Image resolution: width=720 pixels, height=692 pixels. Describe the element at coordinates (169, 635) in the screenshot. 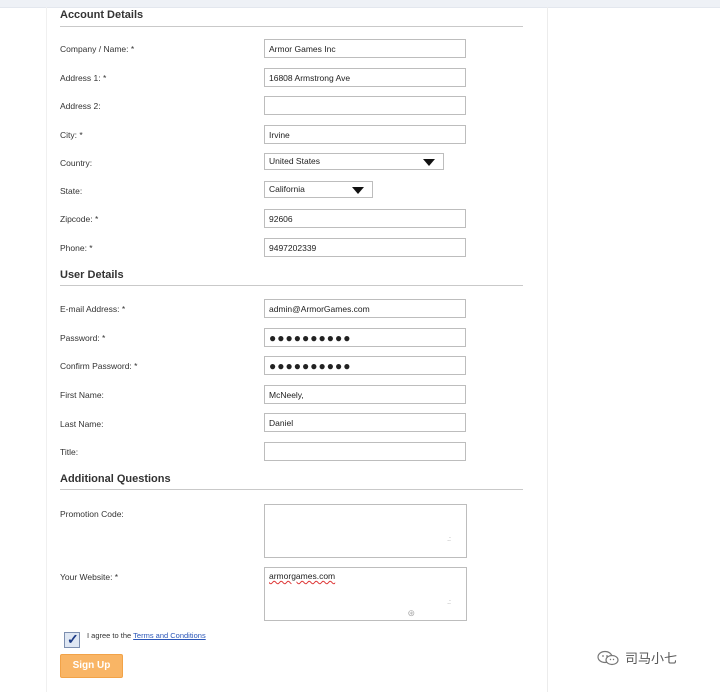

I see `terms-link: Terms and Conditions` at that location.